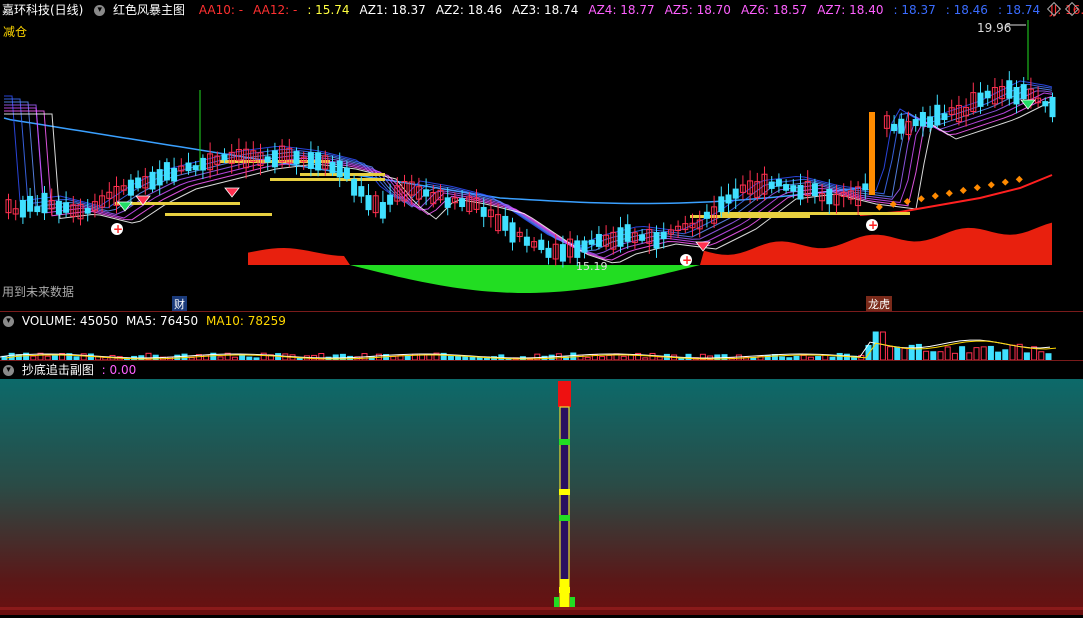 The width and height of the screenshot is (1083, 618). I want to click on indicator-value: : 18.37, so click(914, 10).